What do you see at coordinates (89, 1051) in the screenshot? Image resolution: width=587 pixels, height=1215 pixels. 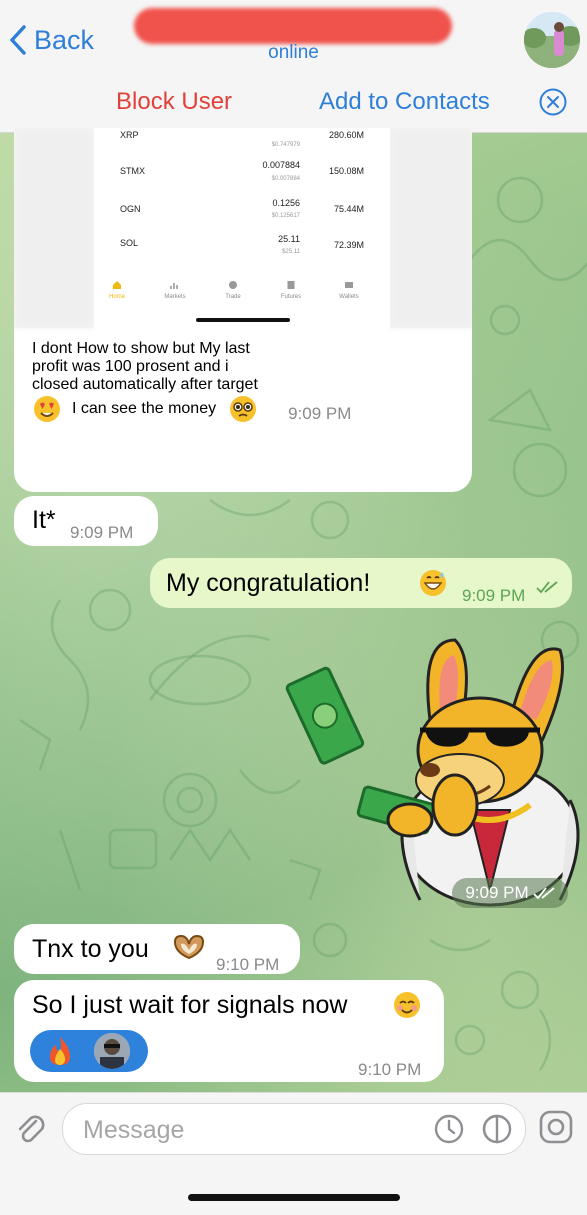 I see `reactions-bar` at bounding box center [89, 1051].